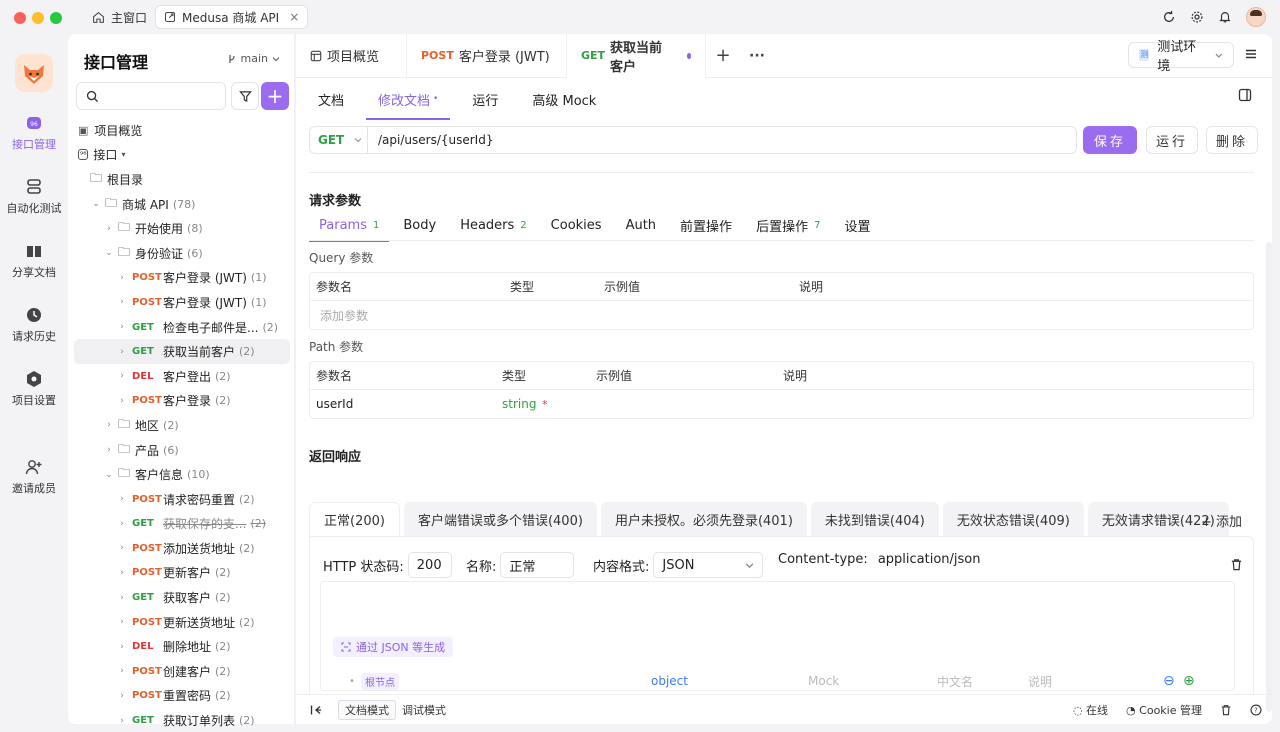 This screenshot has height=732, width=1280. What do you see at coordinates (349, 226) in the screenshot?
I see `param-tab: Params 1` at bounding box center [349, 226].